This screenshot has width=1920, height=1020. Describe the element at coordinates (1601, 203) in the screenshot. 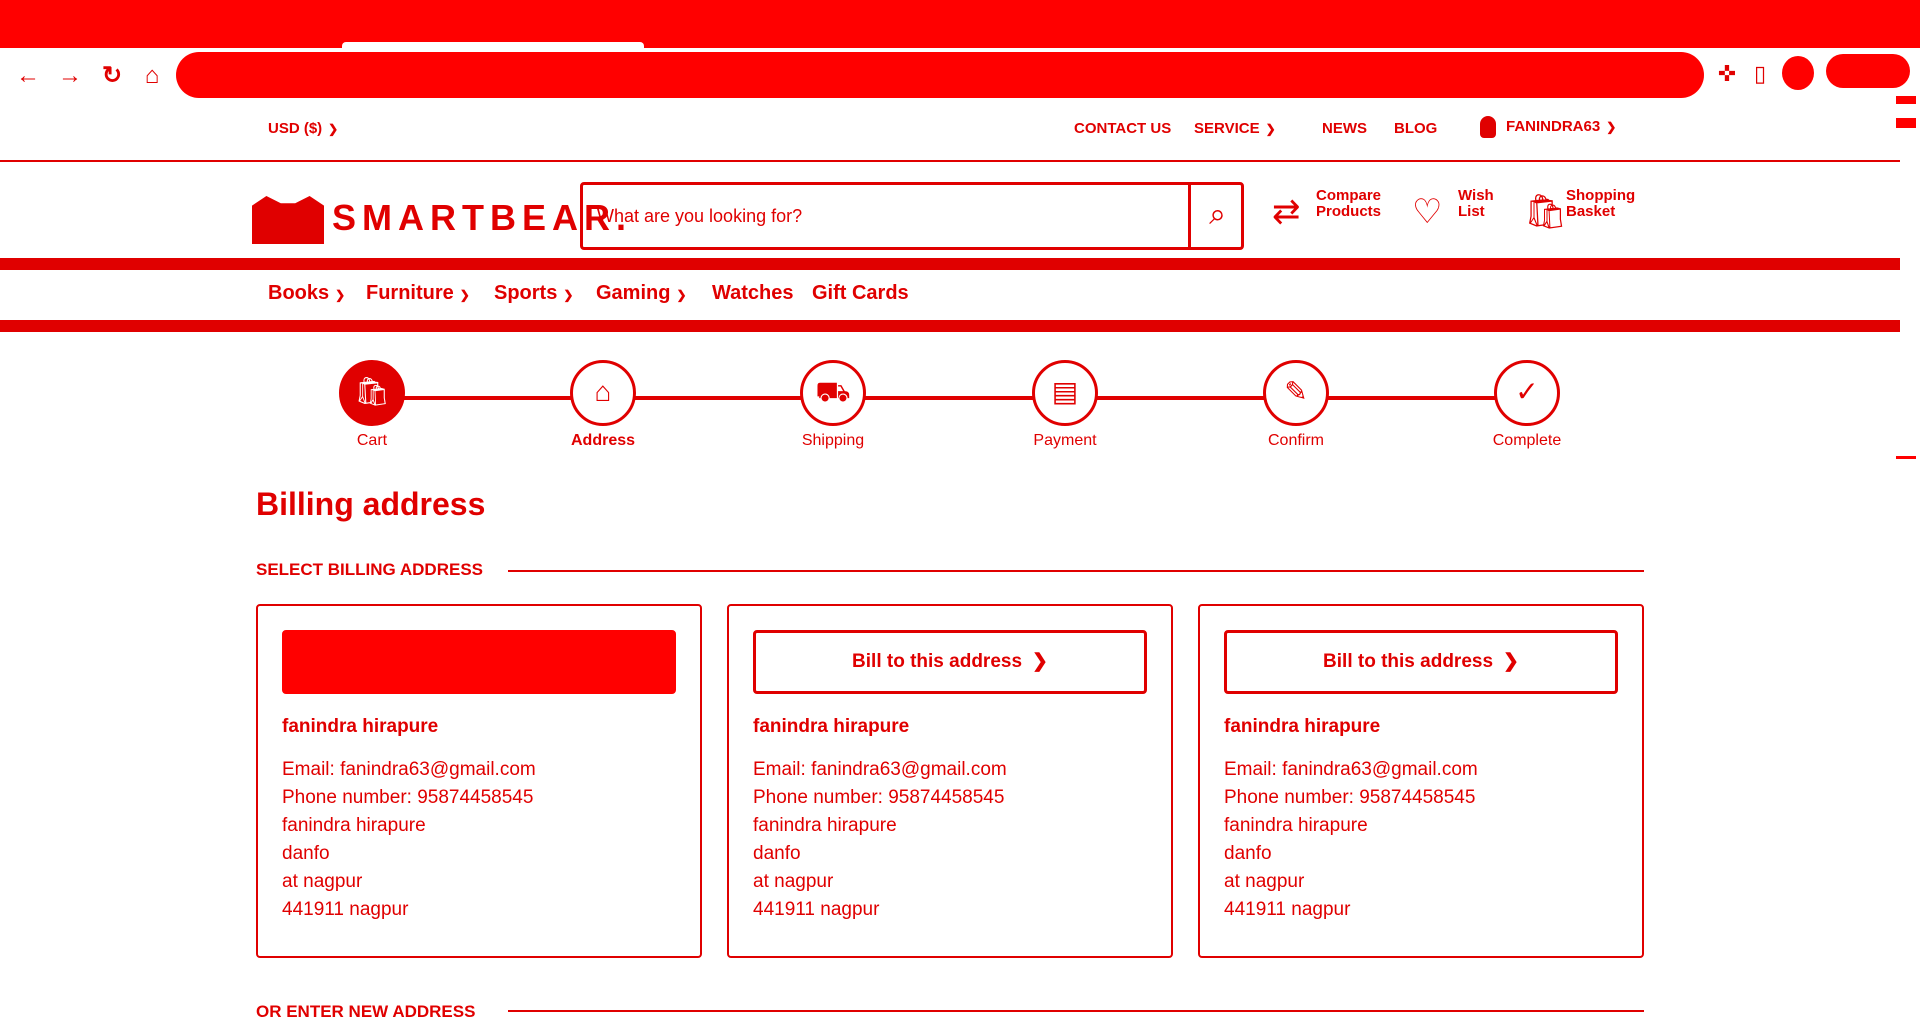

I see `basket-label: Shopping Basket` at that location.